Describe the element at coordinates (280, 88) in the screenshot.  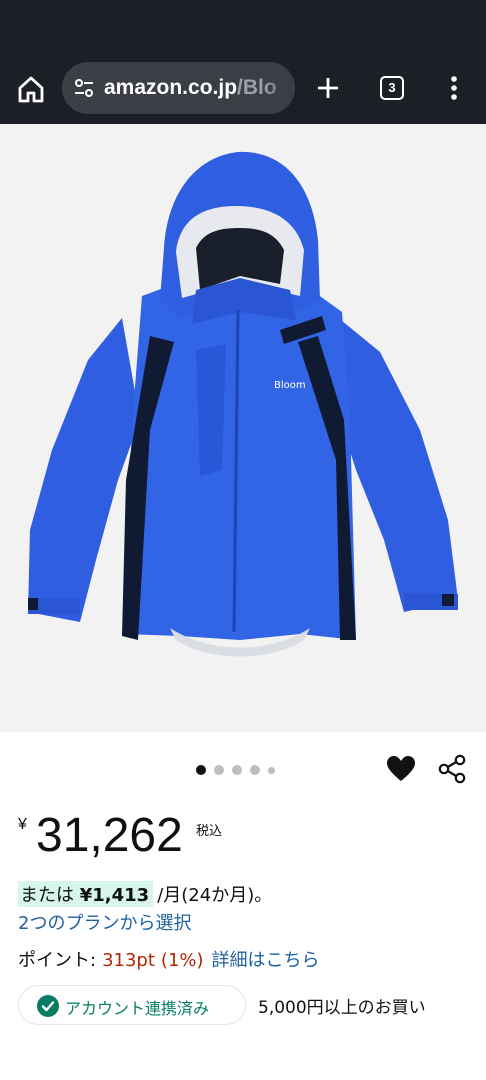
I see `url-fade` at that location.